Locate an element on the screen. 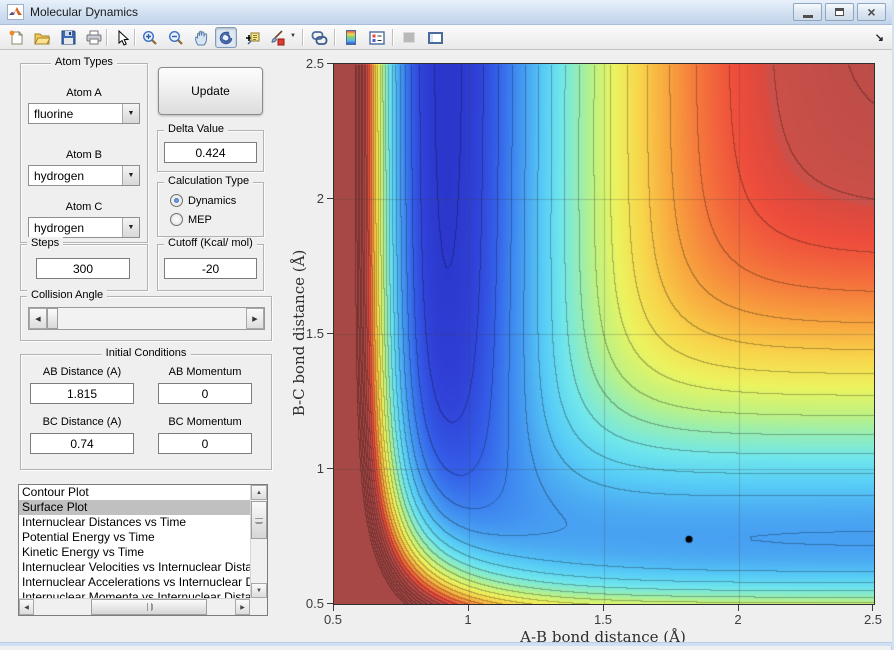  close-button: × is located at coordinates (871, 12).